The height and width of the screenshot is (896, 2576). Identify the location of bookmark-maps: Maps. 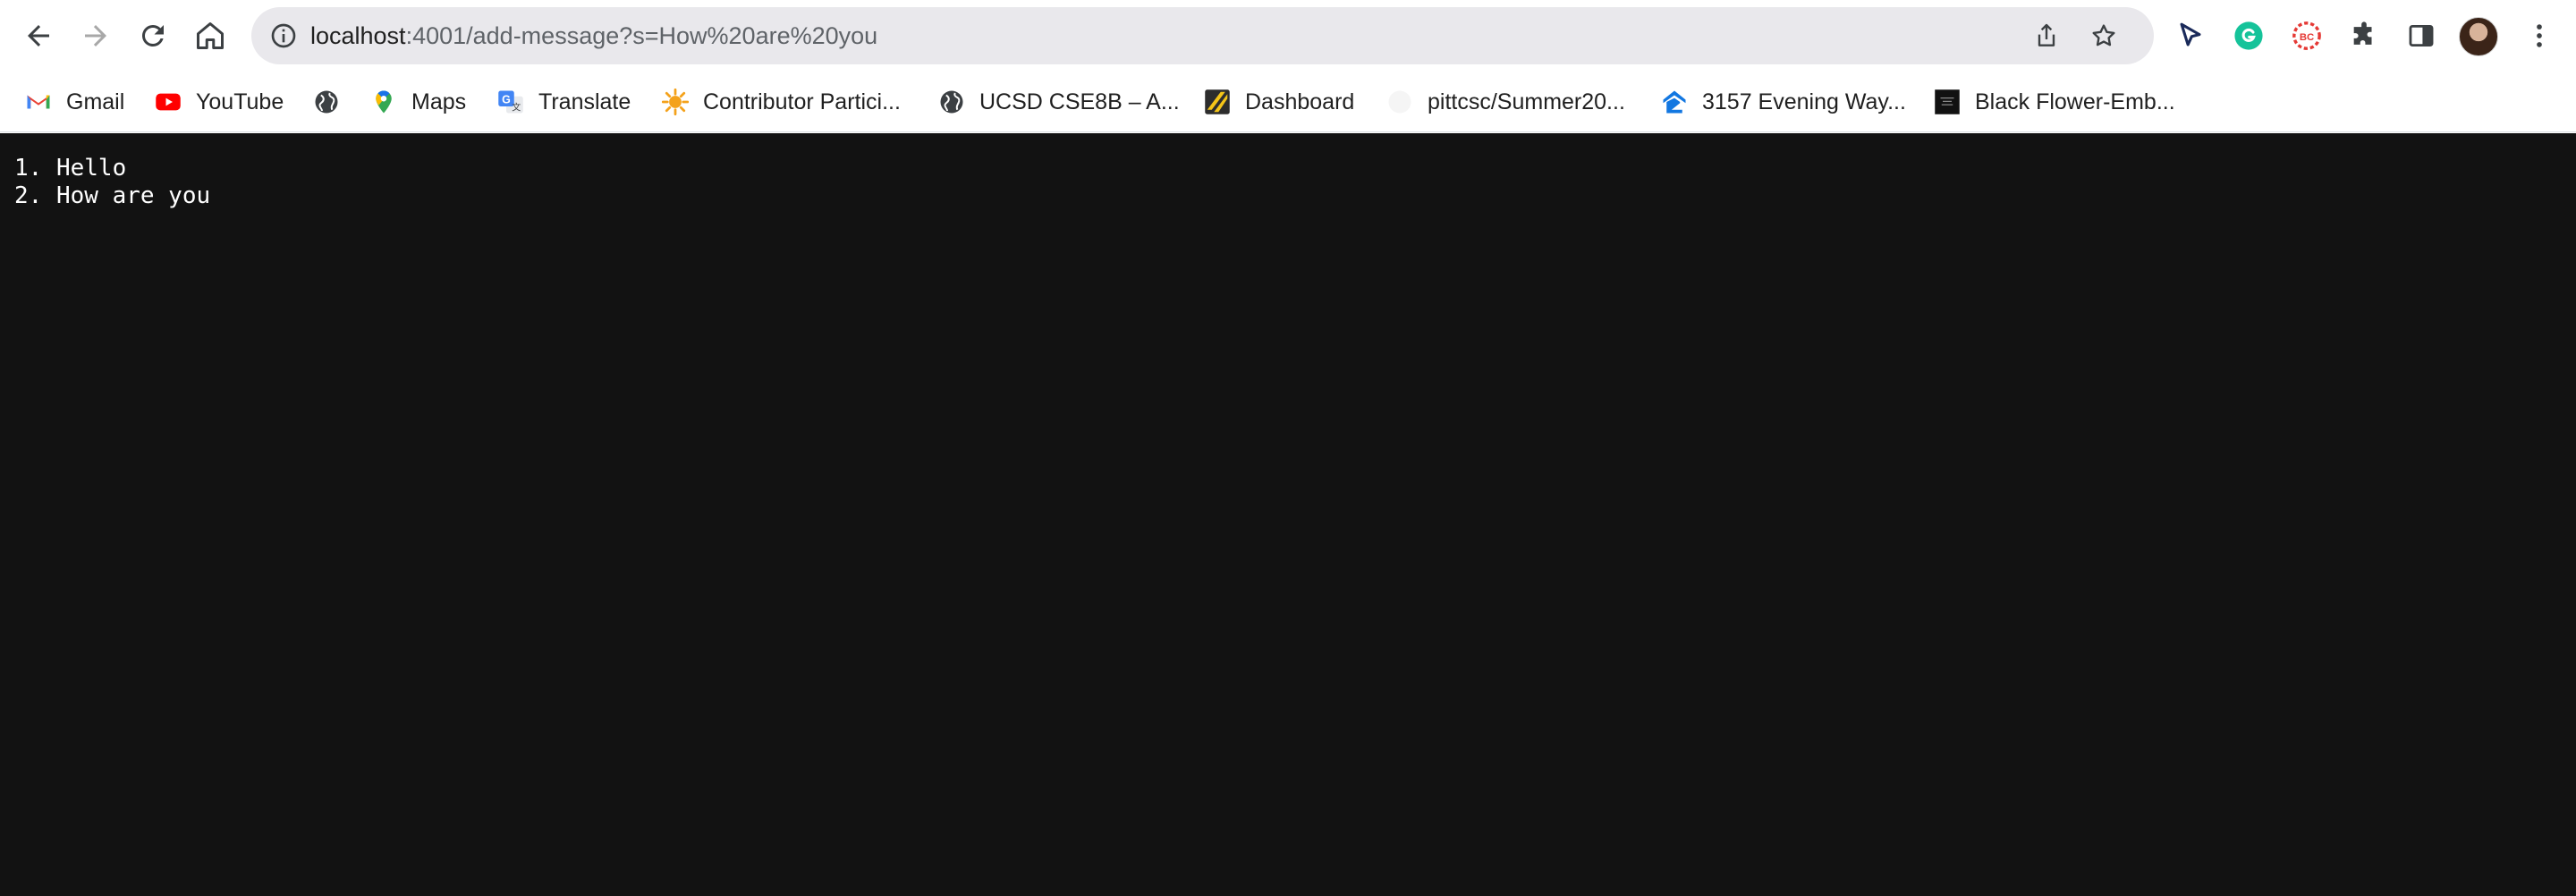
(418, 101).